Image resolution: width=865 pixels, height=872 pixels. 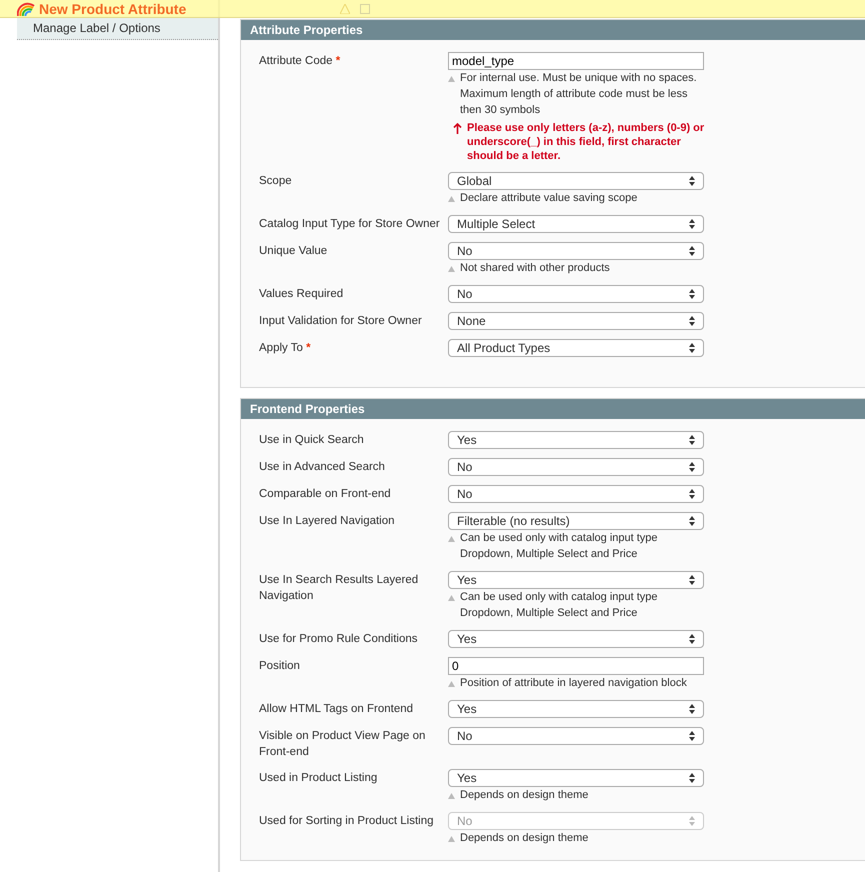 I want to click on select-dropdown: Filterable (no results), so click(x=576, y=521).